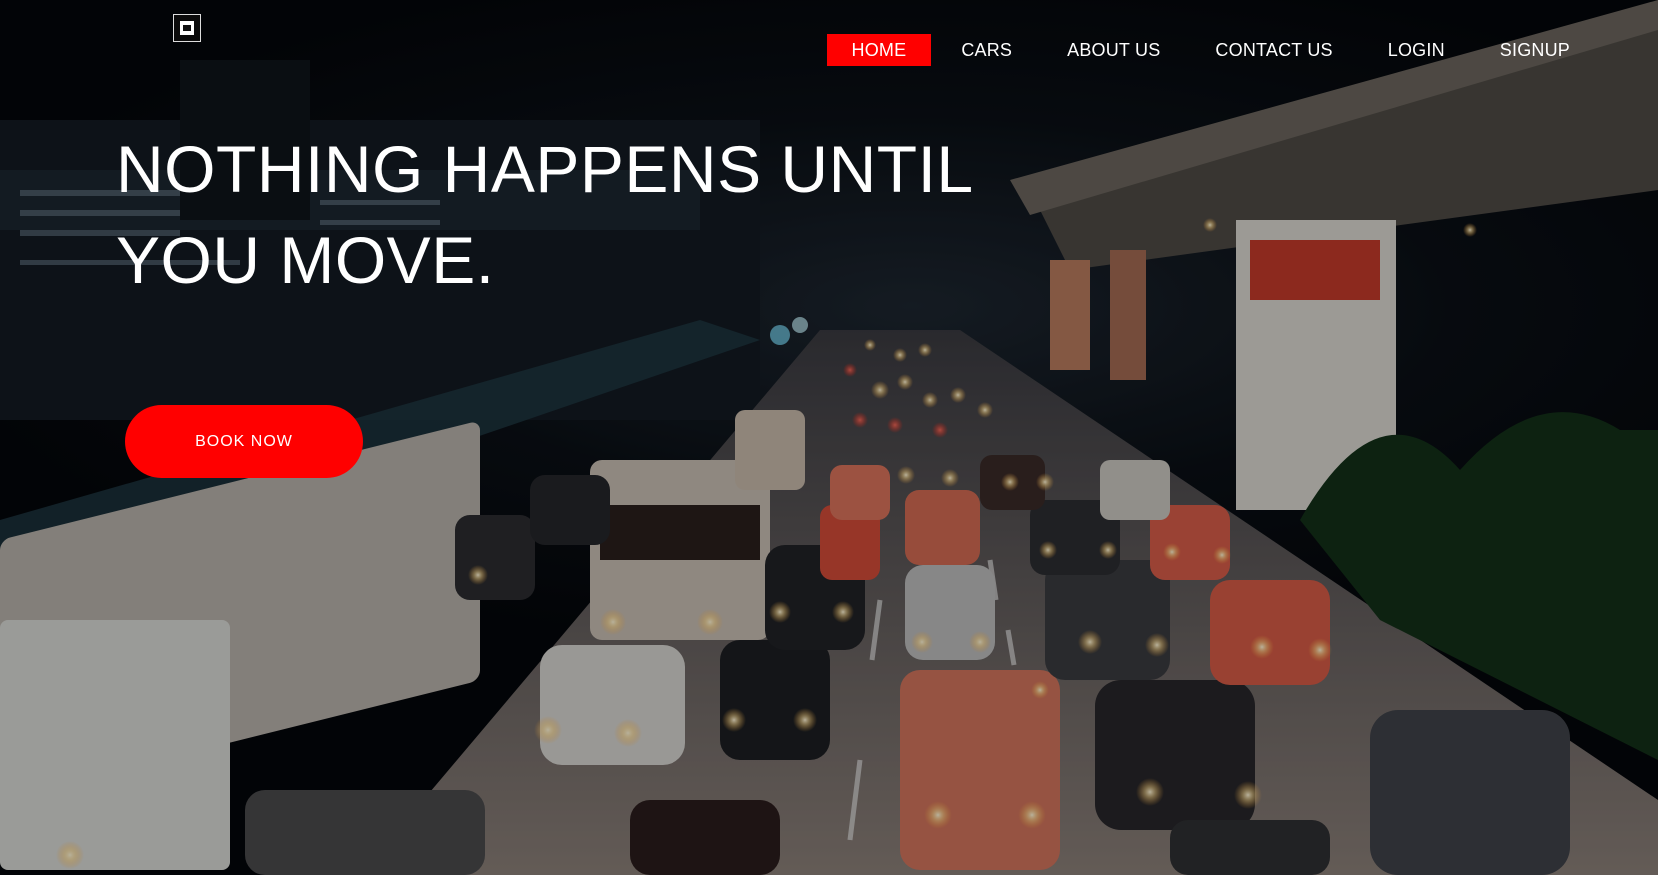  I want to click on nav-signup: SIGNUP, so click(1535, 50).